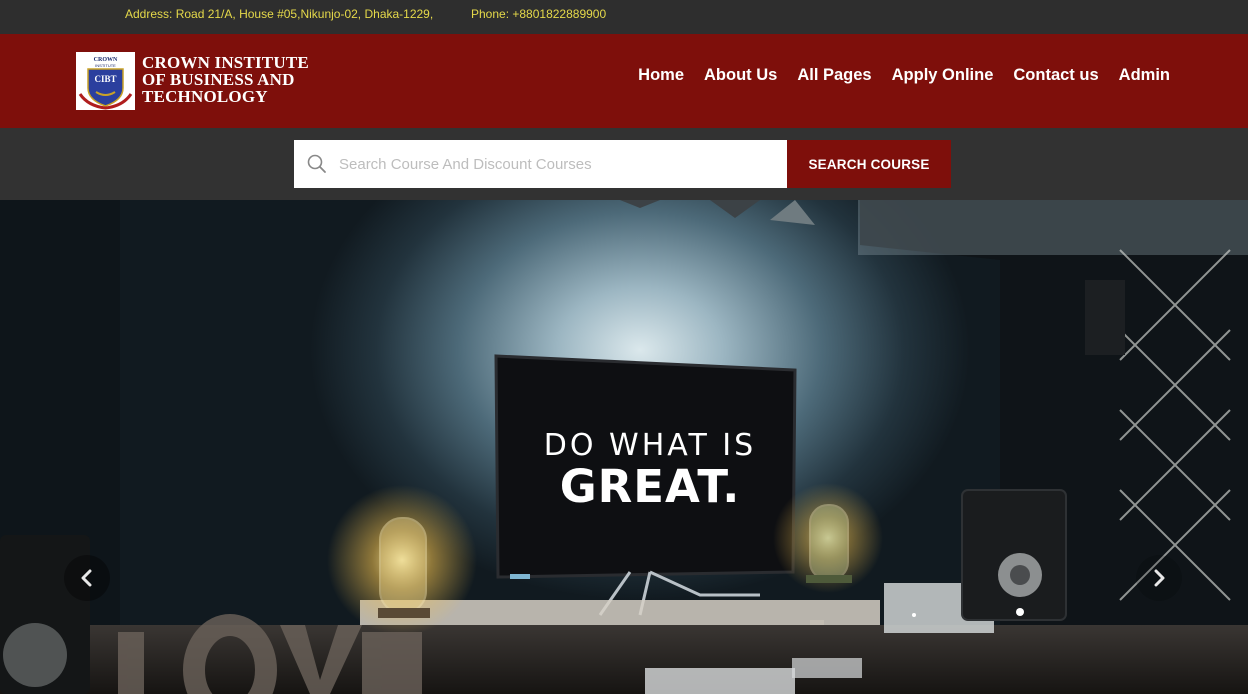  Describe the element at coordinates (1055, 75) in the screenshot. I see `nav-contact-us: Contact us` at that location.